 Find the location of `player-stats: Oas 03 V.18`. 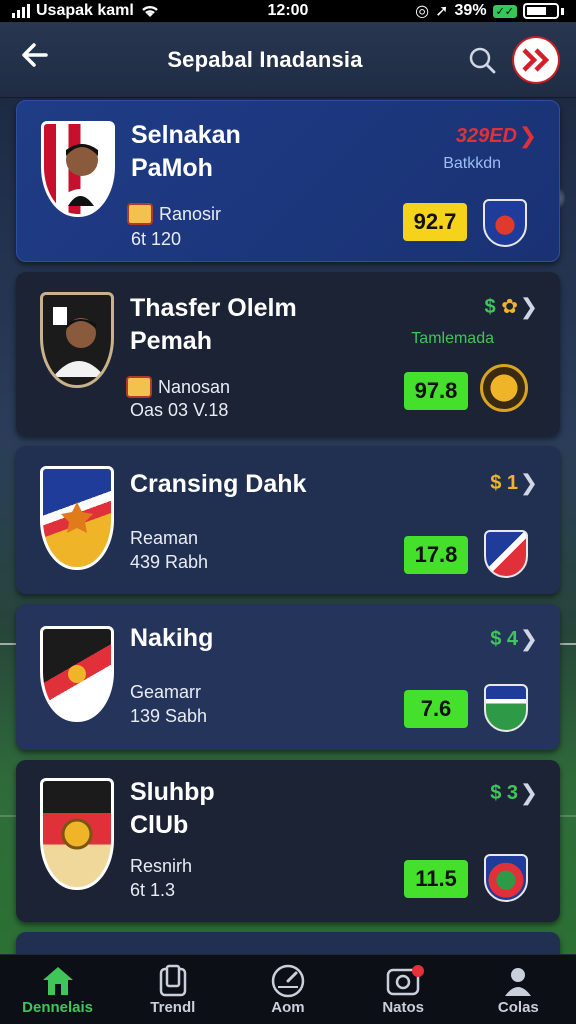

player-stats: Oas 03 V.18 is located at coordinates (179, 410).